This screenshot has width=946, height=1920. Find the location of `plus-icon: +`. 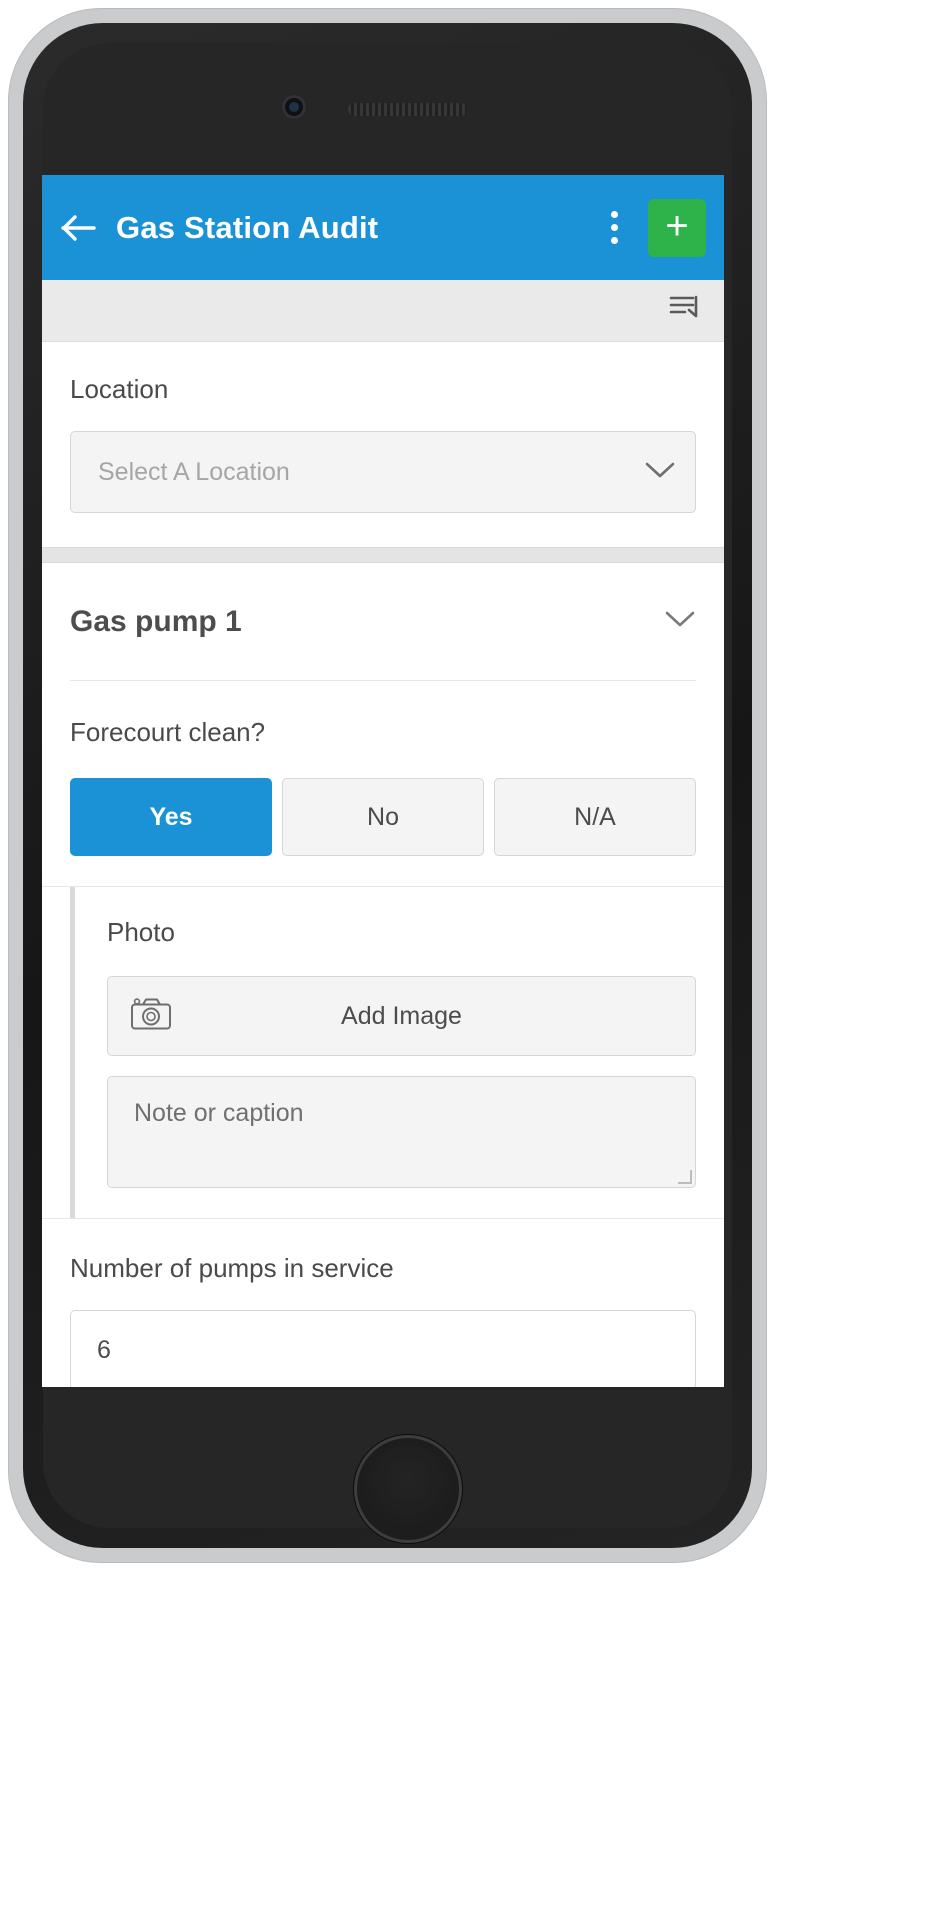

plus-icon: + is located at coordinates (677, 225).